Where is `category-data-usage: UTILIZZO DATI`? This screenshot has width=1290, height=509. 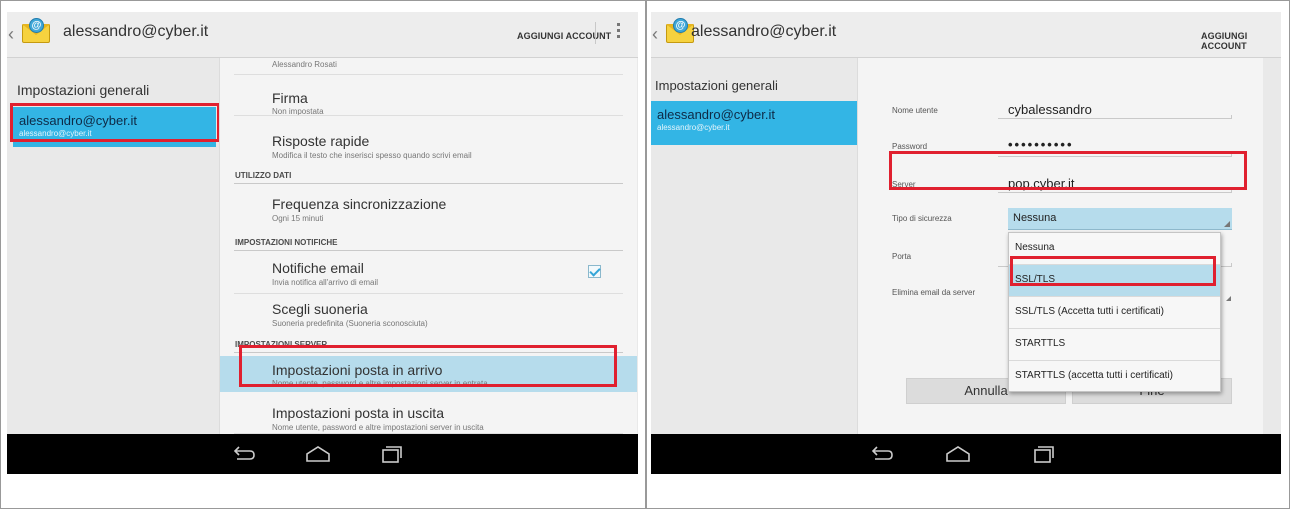
category-data-usage: UTILIZZO DATI is located at coordinates (263, 175).